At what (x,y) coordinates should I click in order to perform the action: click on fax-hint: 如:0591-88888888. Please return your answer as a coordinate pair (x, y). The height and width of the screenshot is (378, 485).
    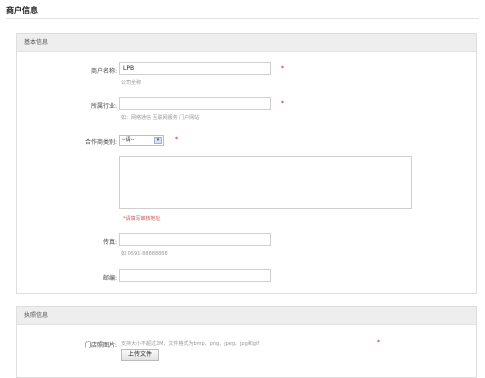
    Looking at the image, I should click on (144, 254).